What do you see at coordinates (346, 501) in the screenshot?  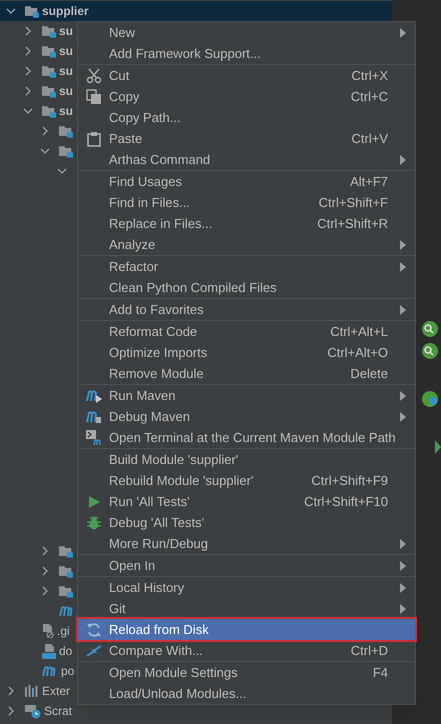 I see `shortcut-label: Ctrl+Shift+F10` at bounding box center [346, 501].